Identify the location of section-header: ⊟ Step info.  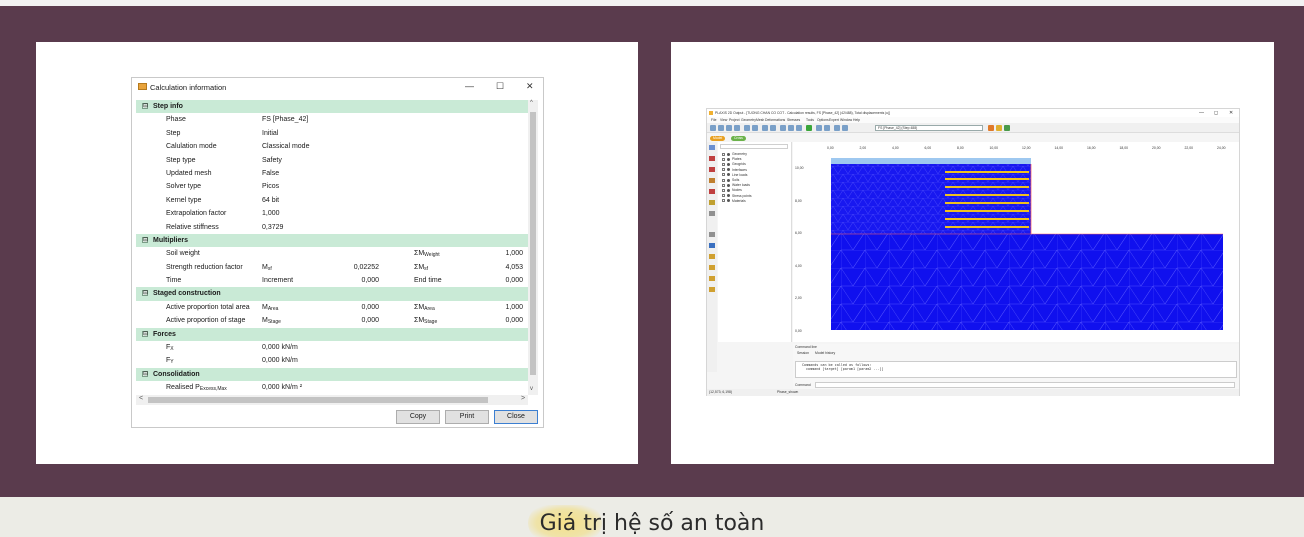
(332, 107).